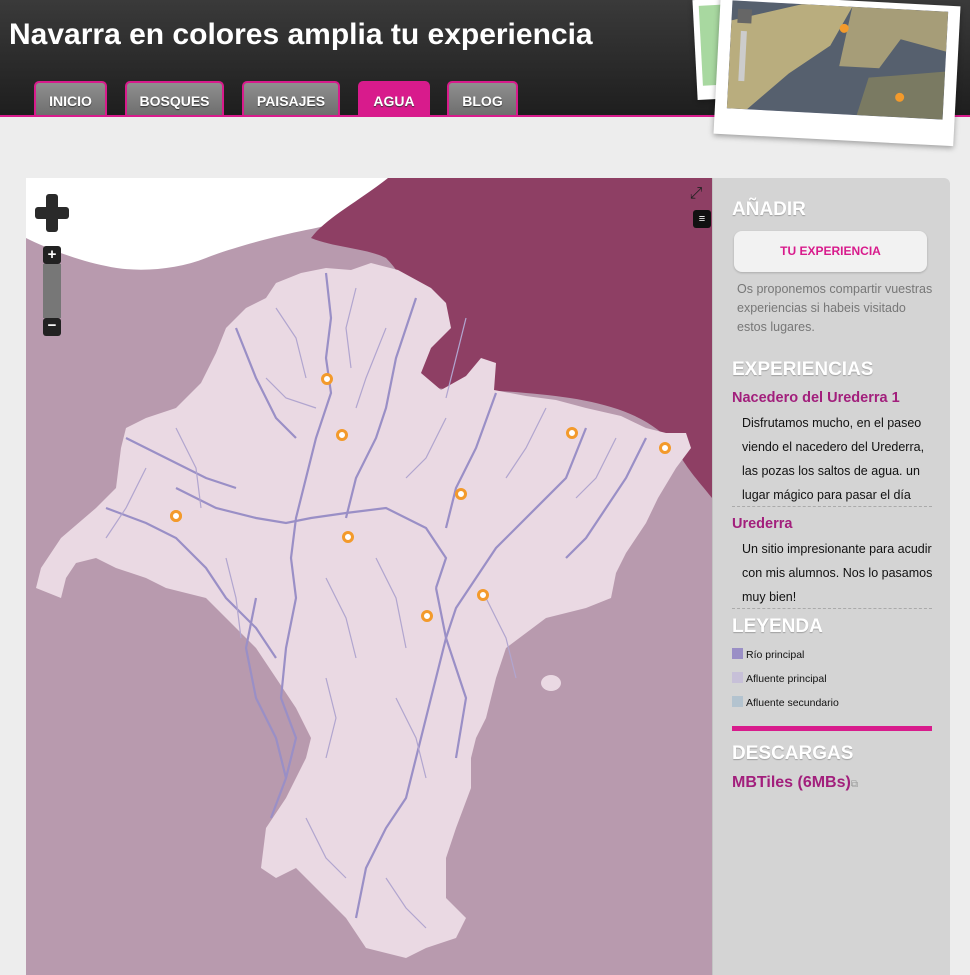  What do you see at coordinates (830, 251) in the screenshot?
I see `add-experience-button: TU EXPERIENCIA` at bounding box center [830, 251].